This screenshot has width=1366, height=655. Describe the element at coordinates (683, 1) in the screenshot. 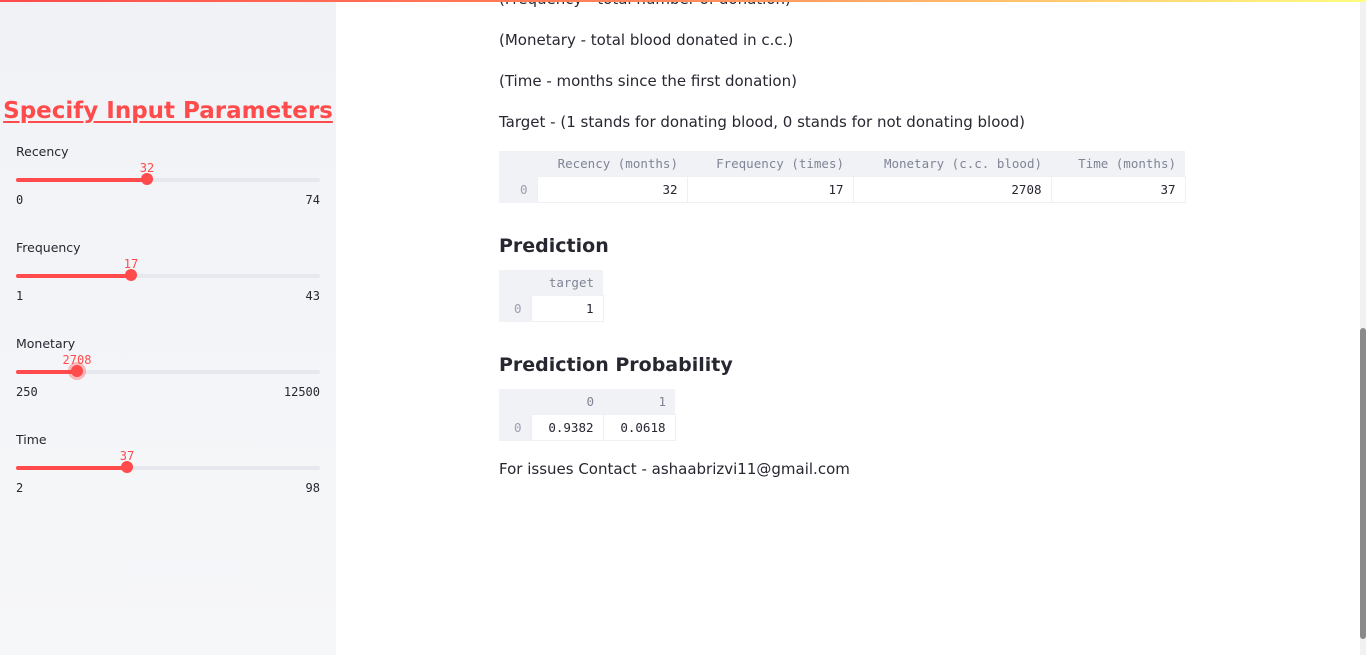

I see `top-decoration-bar` at that location.